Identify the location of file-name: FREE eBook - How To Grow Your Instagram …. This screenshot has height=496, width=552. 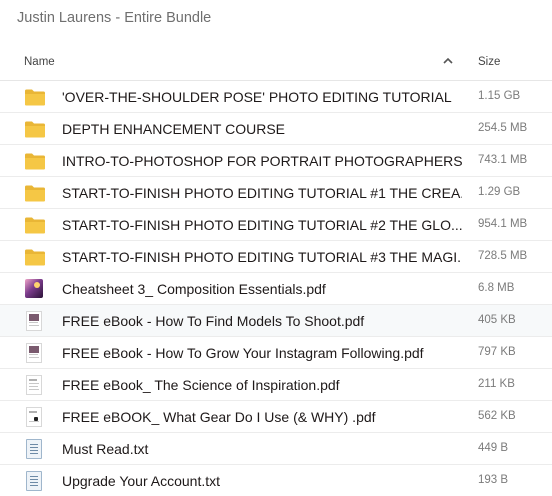
(262, 353).